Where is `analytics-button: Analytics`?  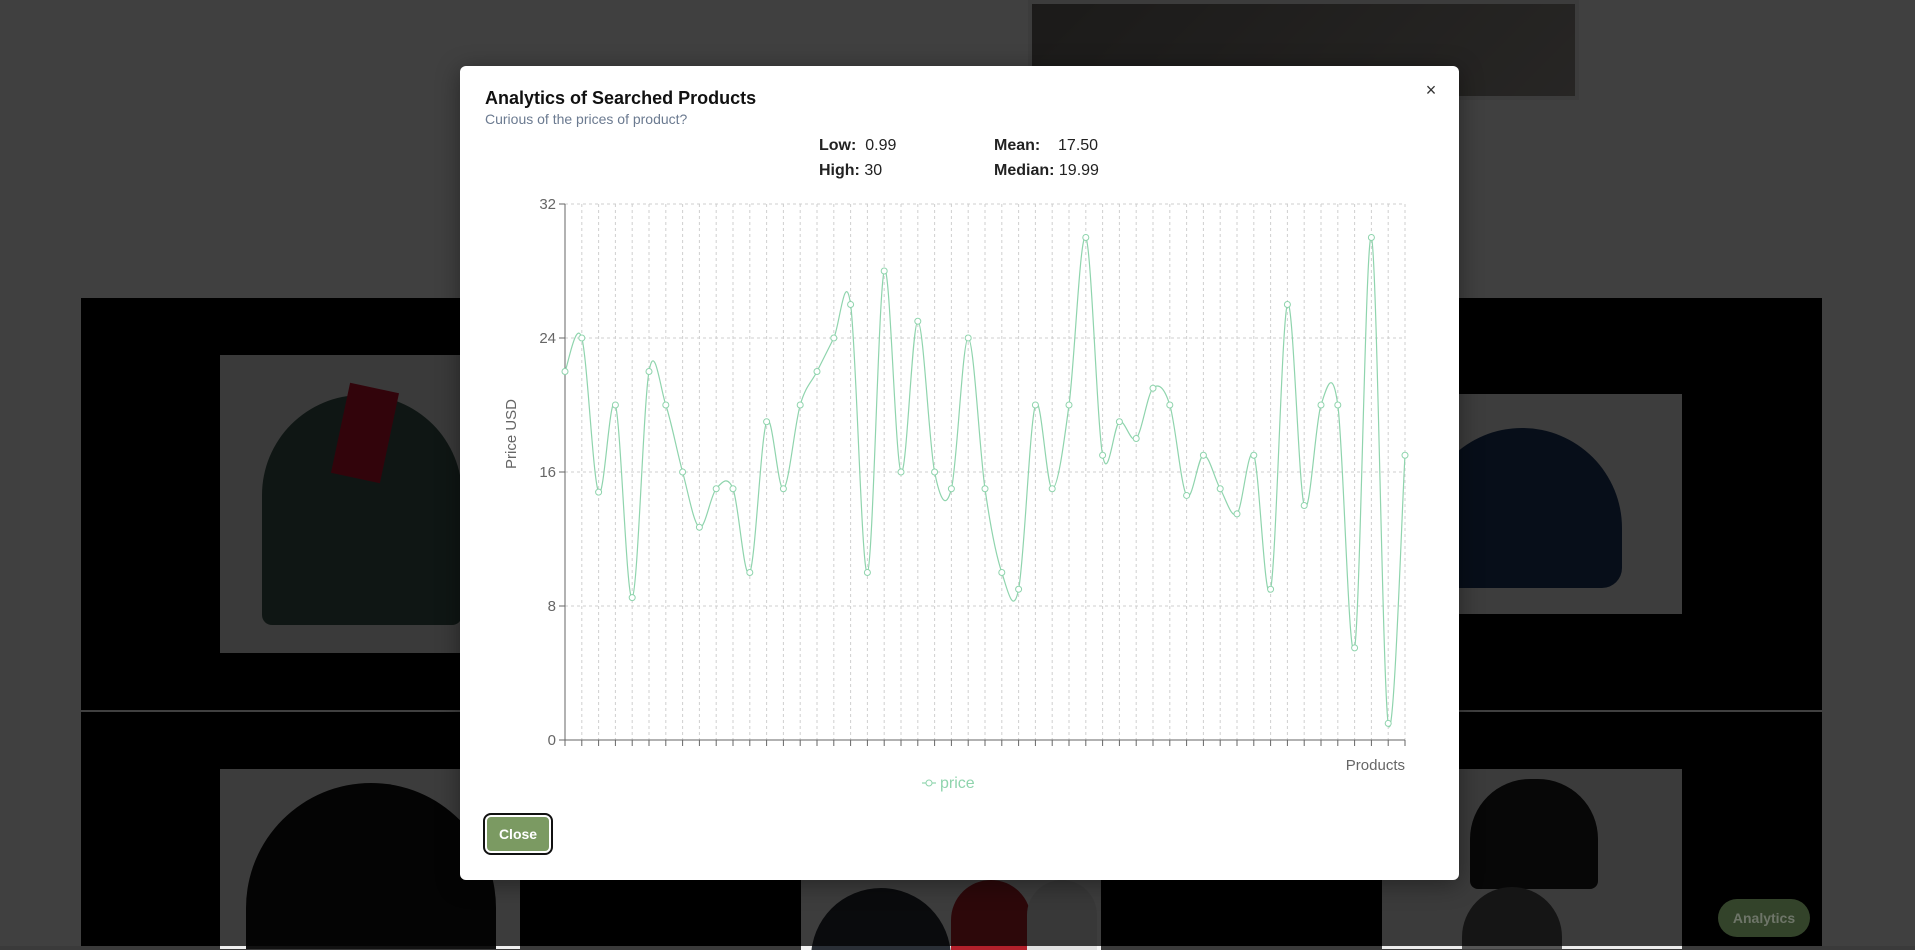
analytics-button: Analytics is located at coordinates (1764, 918).